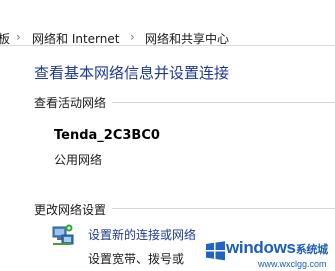 This screenshot has width=335, height=271. What do you see at coordinates (107, 135) in the screenshot?
I see `network-name: Tenda_2C3BC0` at bounding box center [107, 135].